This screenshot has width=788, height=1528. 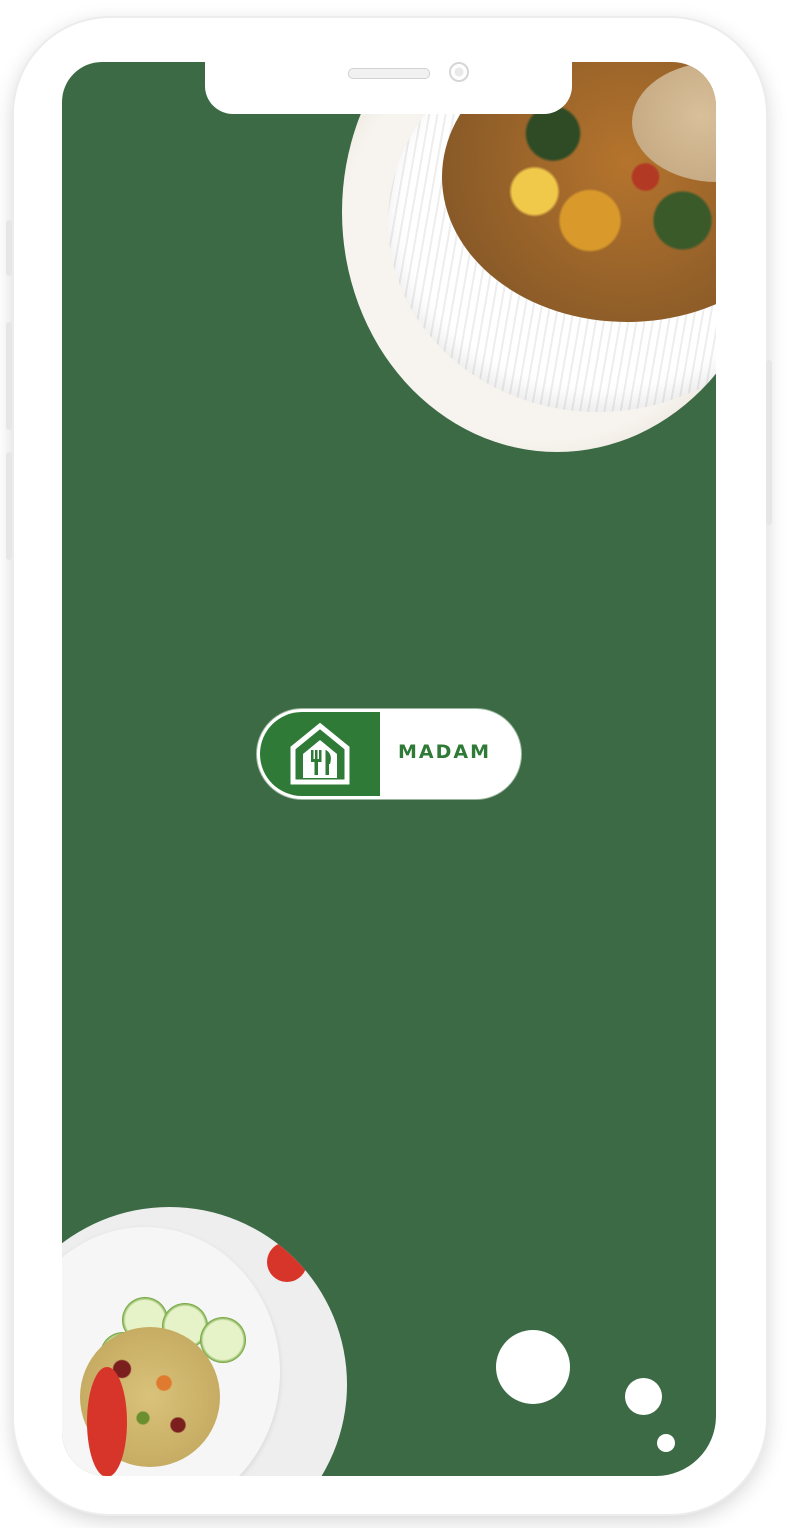 What do you see at coordinates (459, 72) in the screenshot?
I see `front-camera` at bounding box center [459, 72].